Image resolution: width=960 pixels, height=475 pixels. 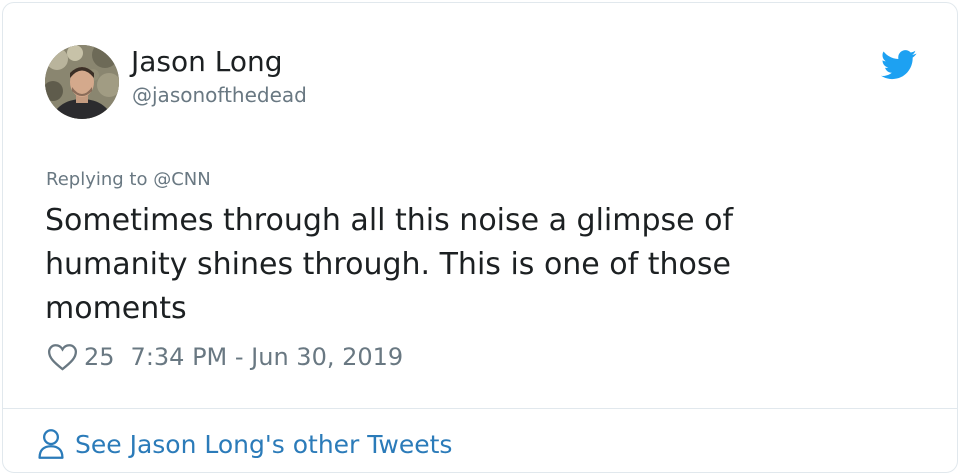 I want to click on see-other-tweets-link: See Jason Long's other Tweets, so click(x=244, y=444).